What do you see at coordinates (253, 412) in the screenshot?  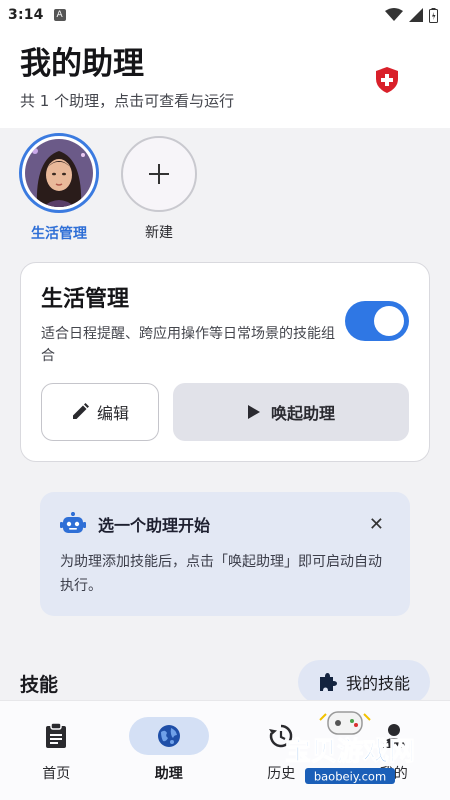 I see `play-icon` at bounding box center [253, 412].